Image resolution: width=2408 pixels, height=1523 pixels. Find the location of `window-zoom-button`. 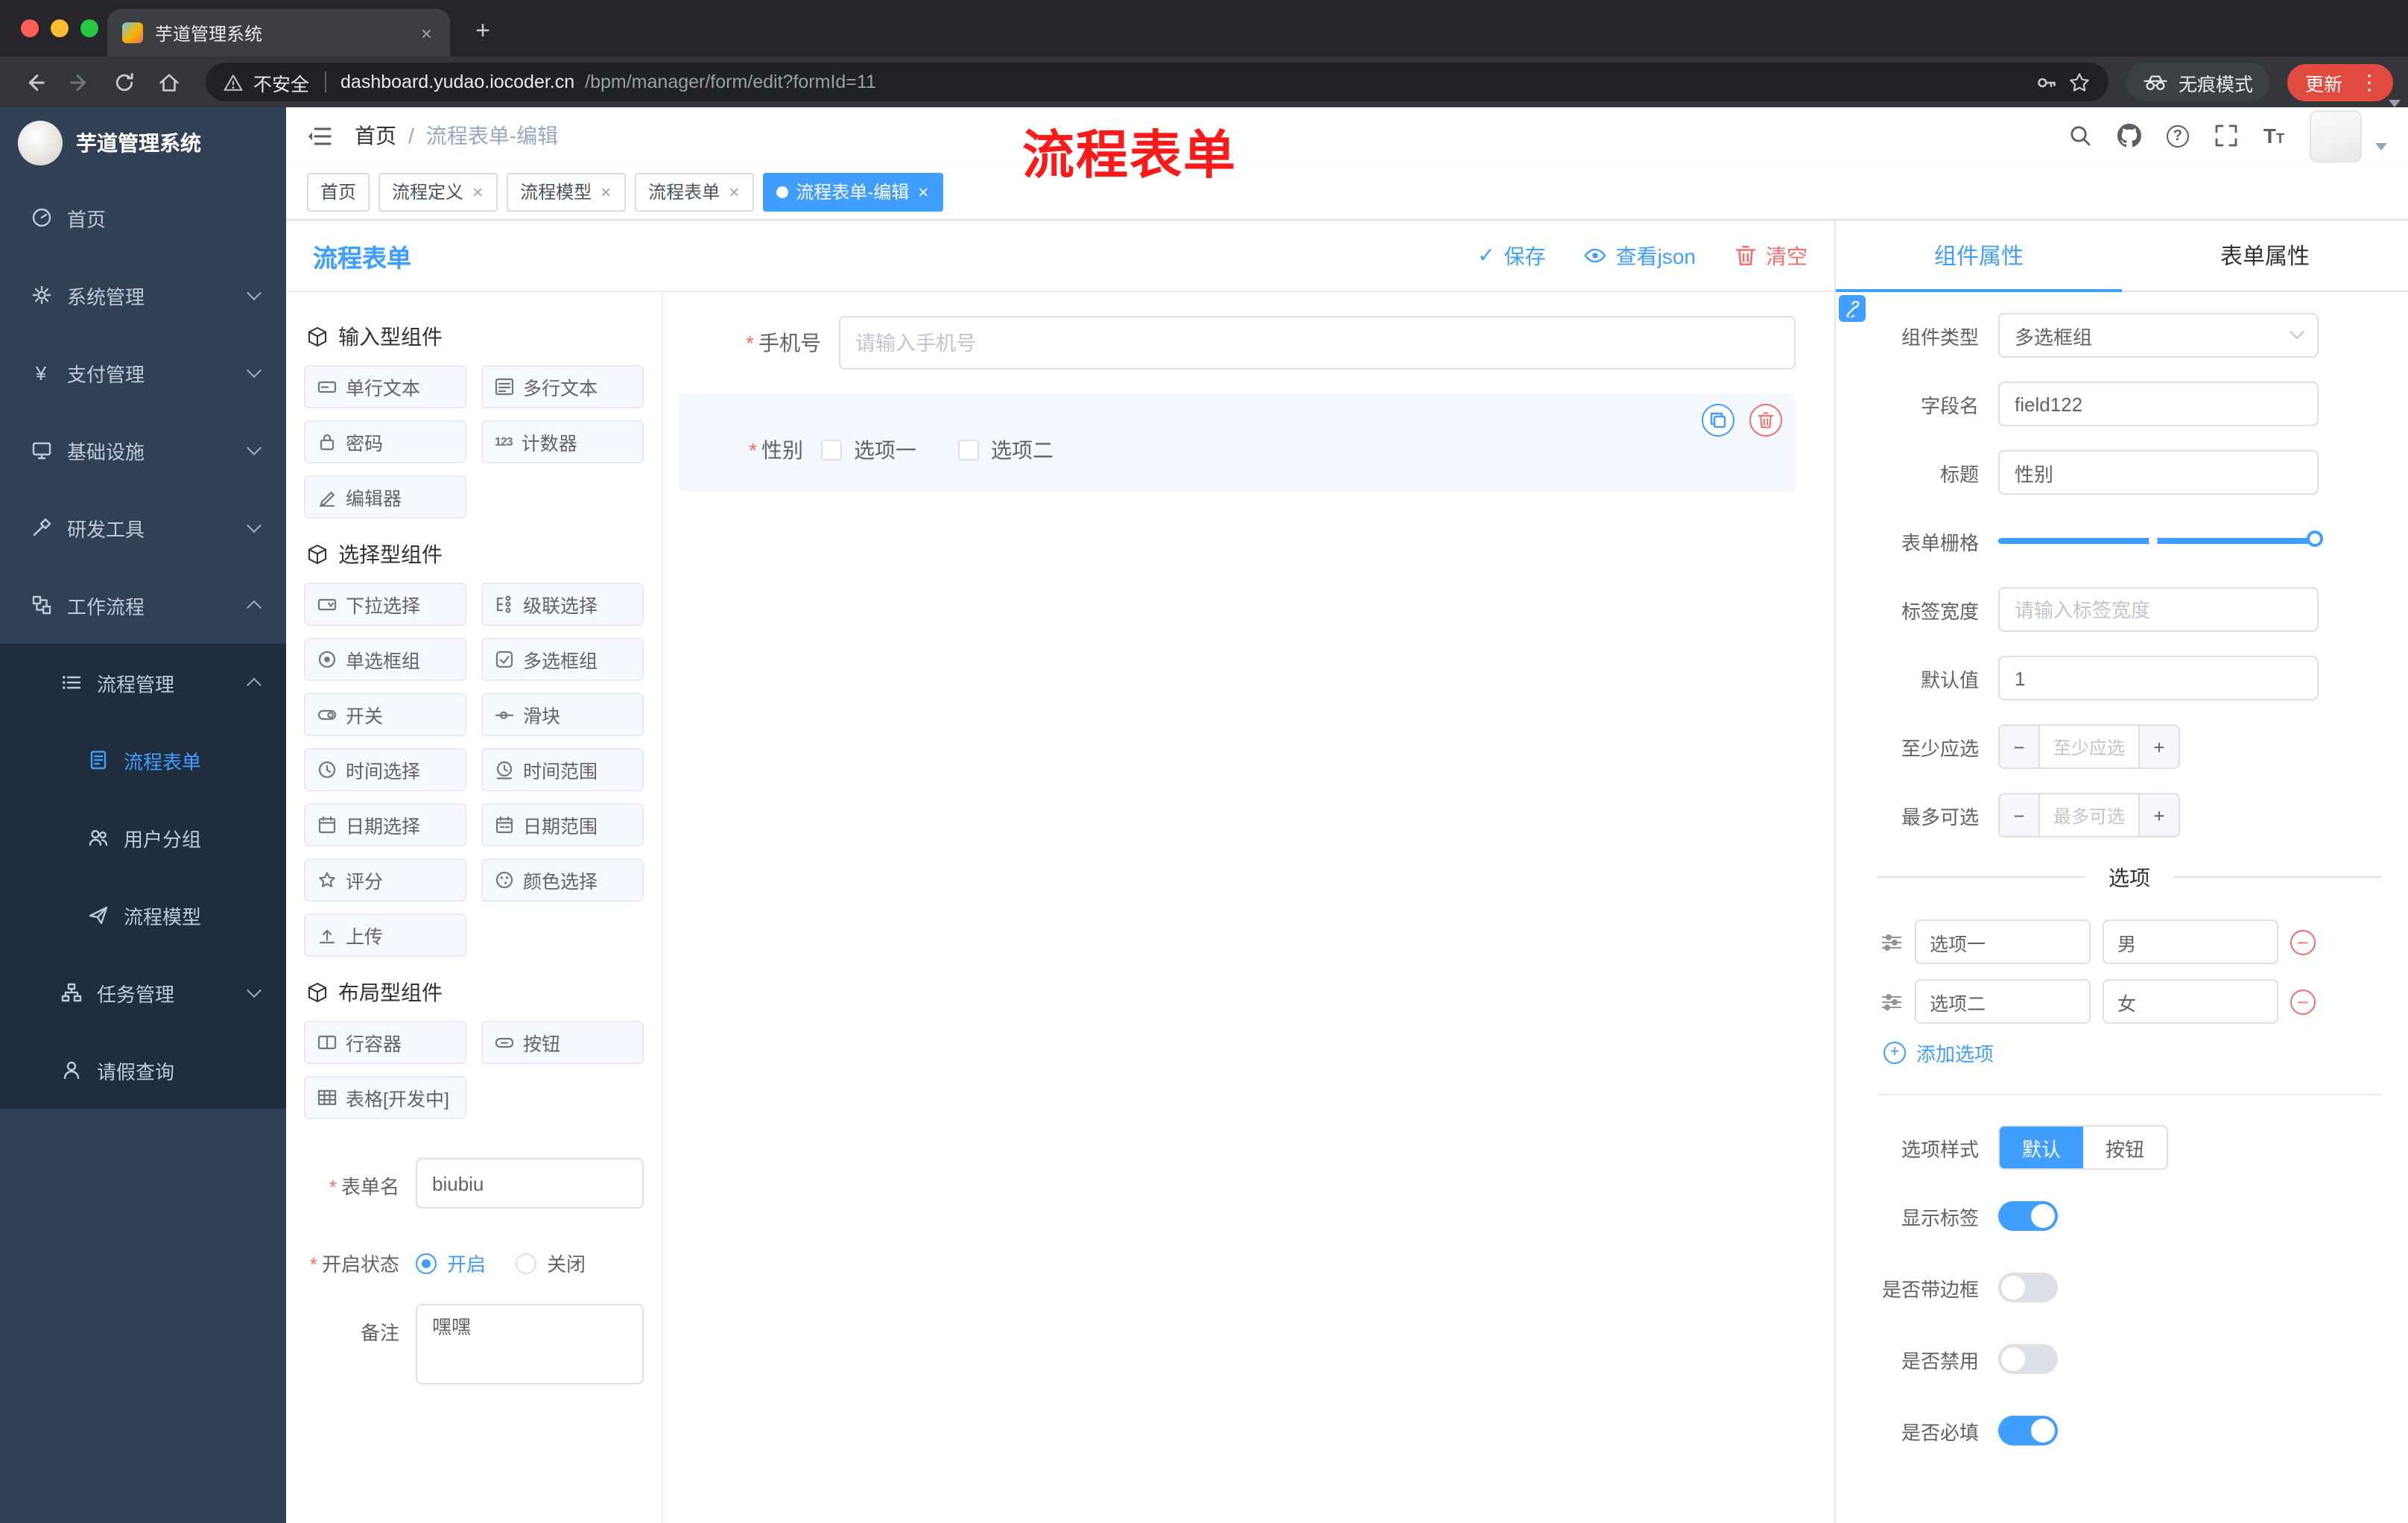

window-zoom-button is located at coordinates (89, 28).